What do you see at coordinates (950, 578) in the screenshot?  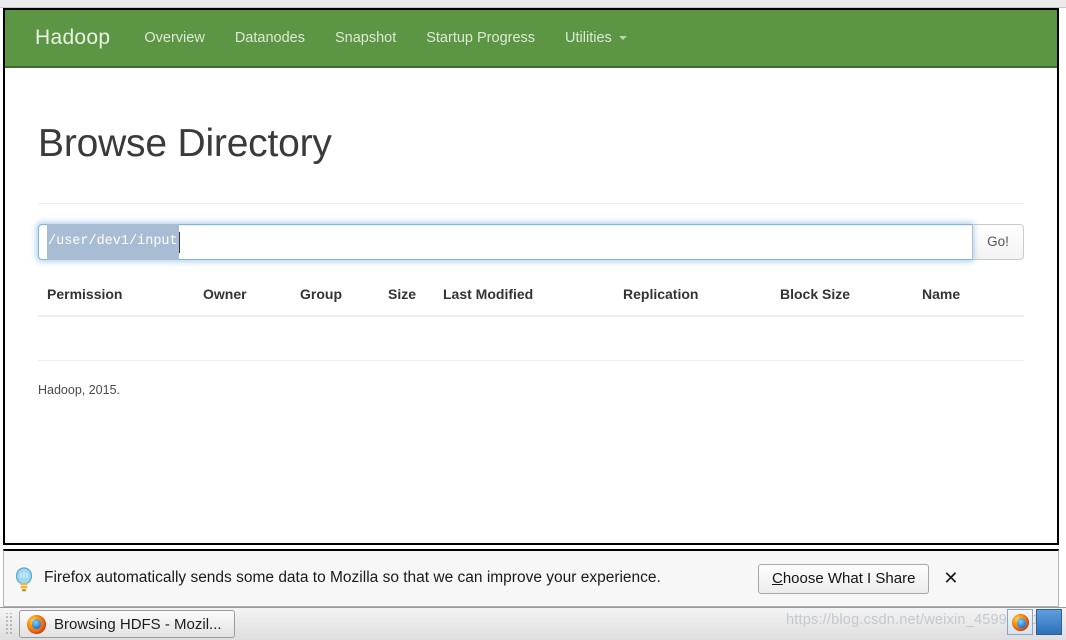 I see `close-icon: ✕` at bounding box center [950, 578].